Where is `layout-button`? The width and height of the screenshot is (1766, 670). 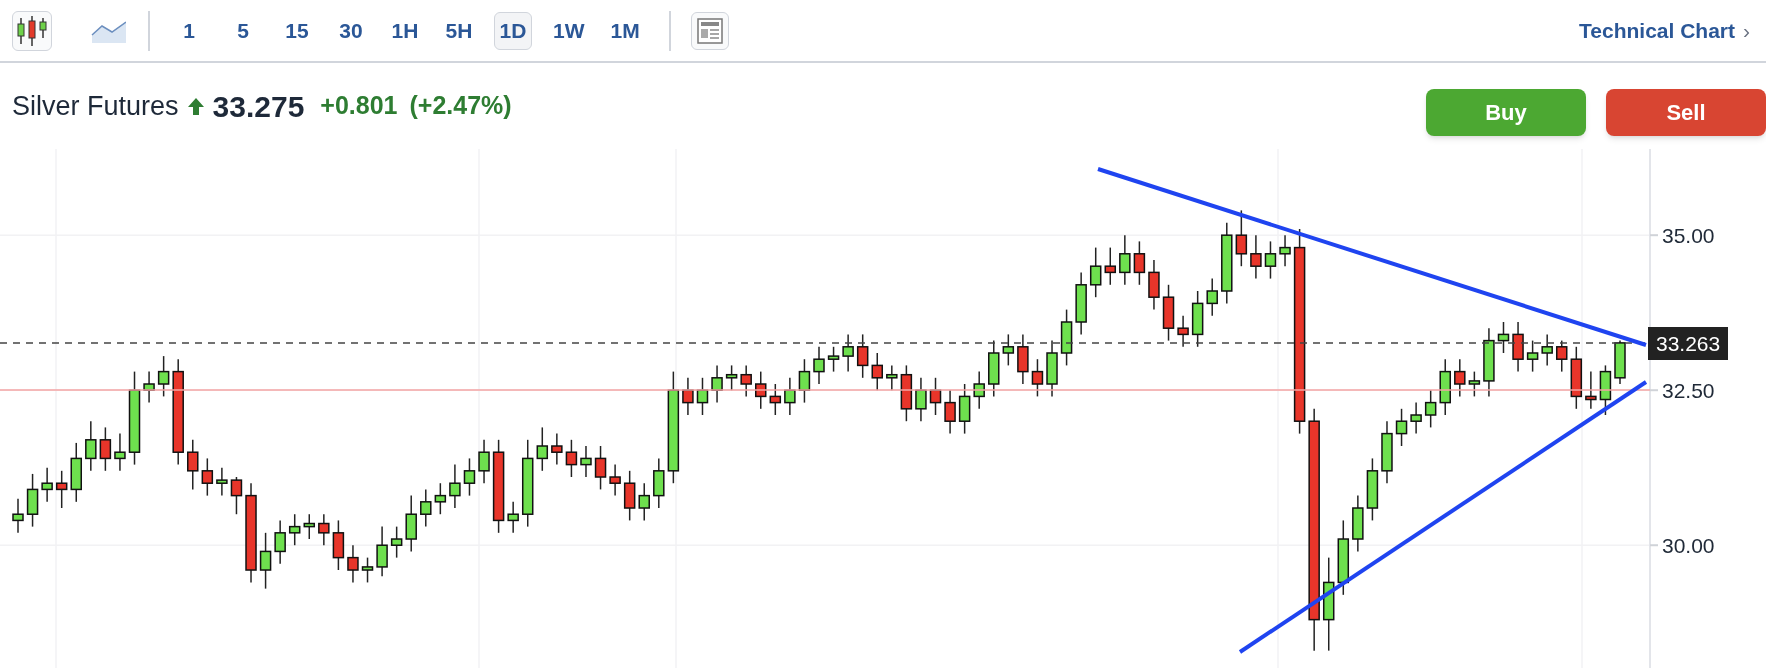
layout-button is located at coordinates (709, 30).